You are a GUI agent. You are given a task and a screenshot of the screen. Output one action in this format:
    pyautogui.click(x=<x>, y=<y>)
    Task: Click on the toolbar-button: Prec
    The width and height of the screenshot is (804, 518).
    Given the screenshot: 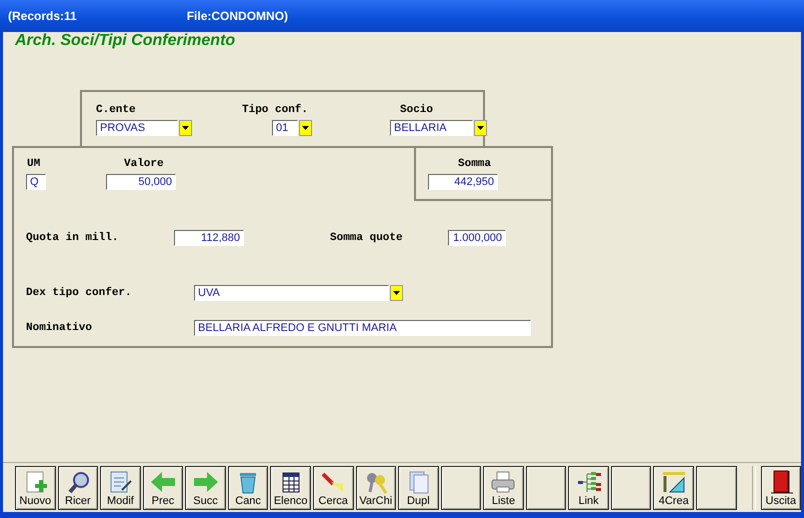 What is the action you would take?
    pyautogui.click(x=163, y=488)
    